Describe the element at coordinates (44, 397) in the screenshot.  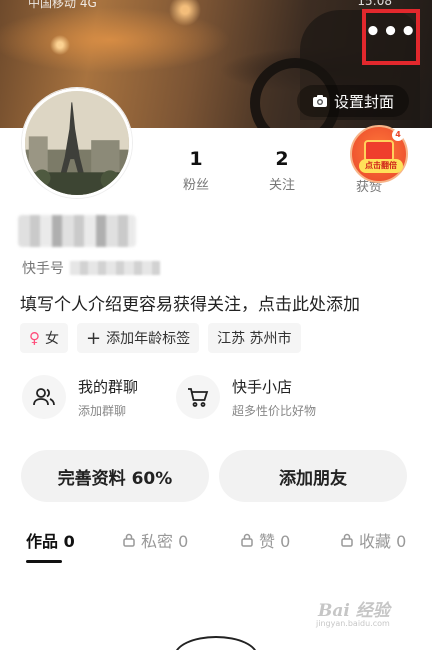
I see `group-chat-icon` at that location.